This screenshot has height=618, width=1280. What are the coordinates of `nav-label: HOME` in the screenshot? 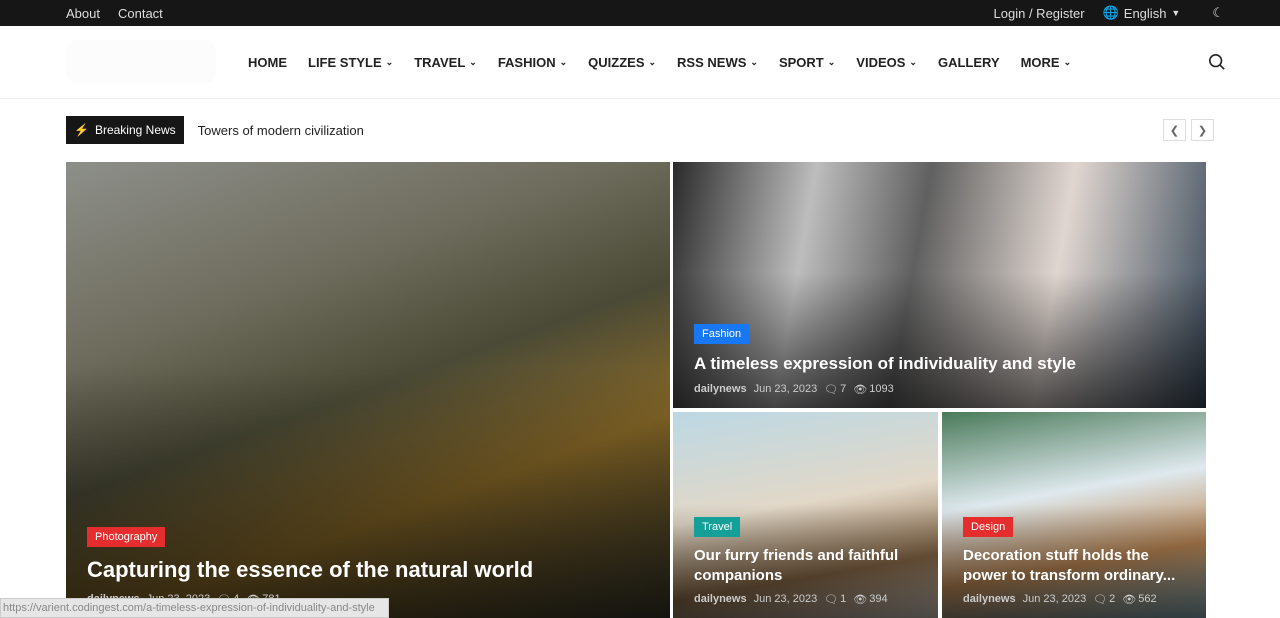 It's located at (267, 62).